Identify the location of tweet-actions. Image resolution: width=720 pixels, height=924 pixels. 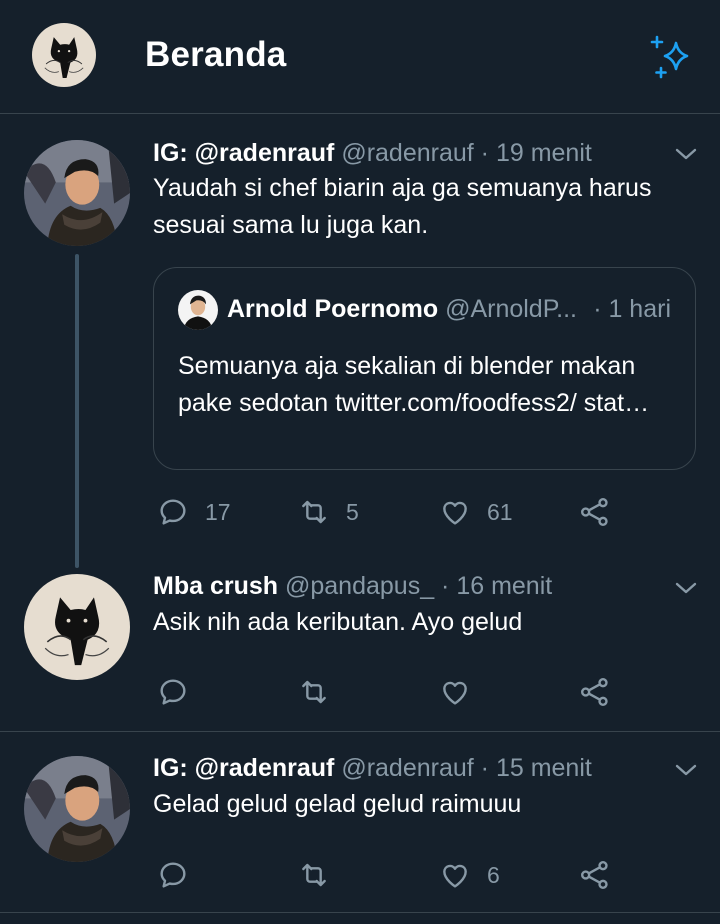
(360, 692).